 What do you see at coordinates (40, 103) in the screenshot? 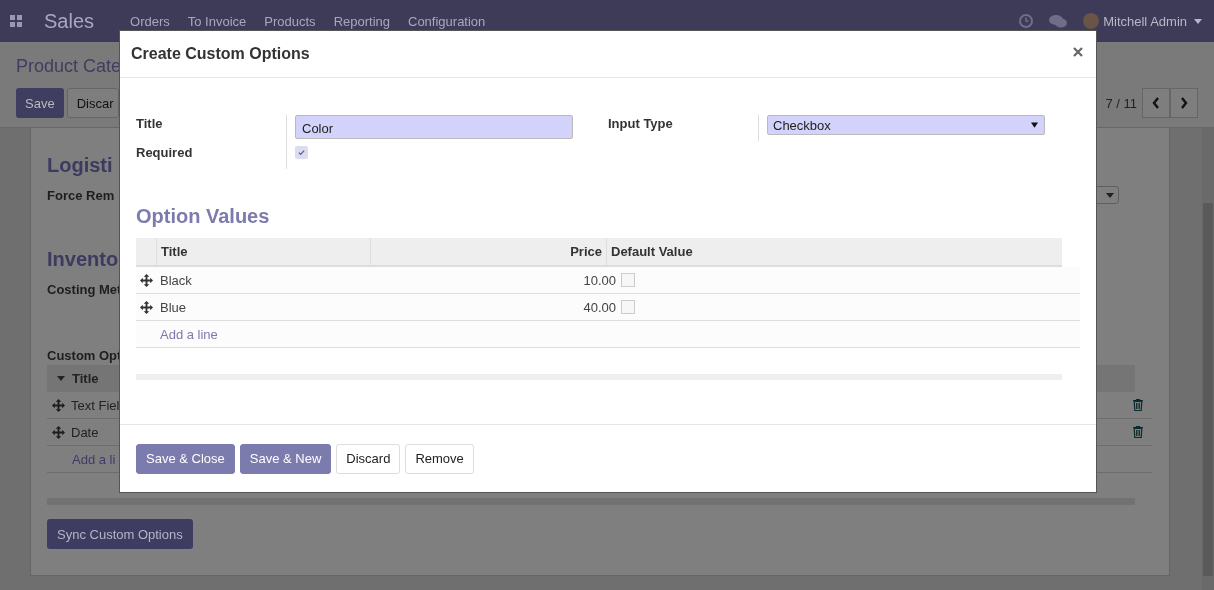
I see `save-button: Save` at bounding box center [40, 103].